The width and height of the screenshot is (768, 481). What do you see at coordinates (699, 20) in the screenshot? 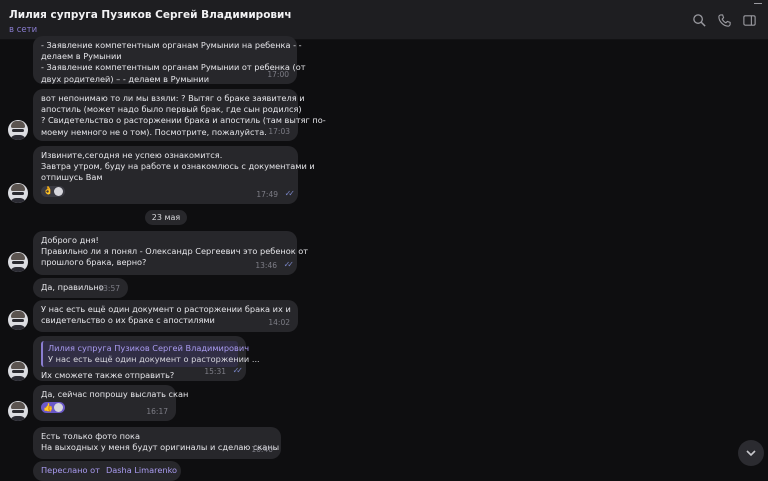
I see `search-icon` at bounding box center [699, 20].